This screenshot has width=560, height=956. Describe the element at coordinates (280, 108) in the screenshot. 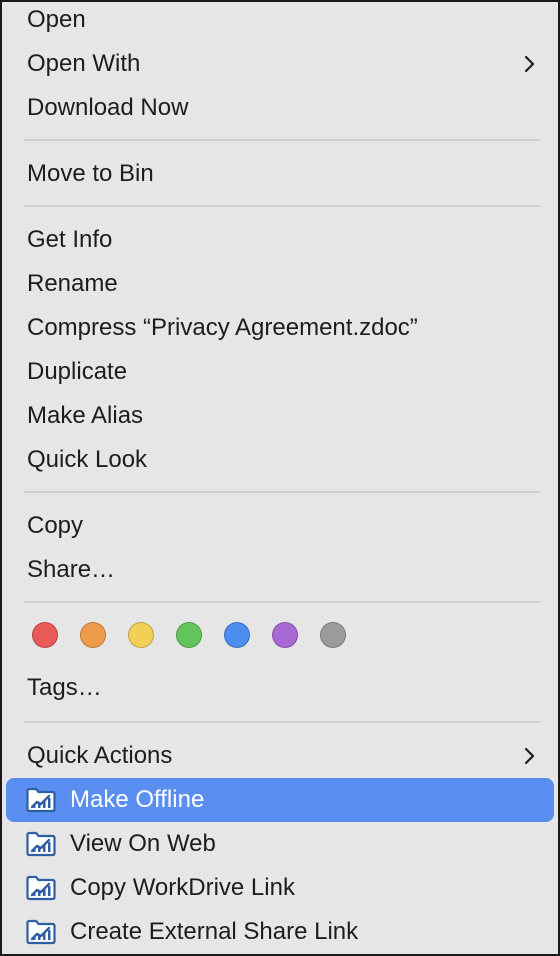

I see `menu-item-download-now: Download Now` at that location.